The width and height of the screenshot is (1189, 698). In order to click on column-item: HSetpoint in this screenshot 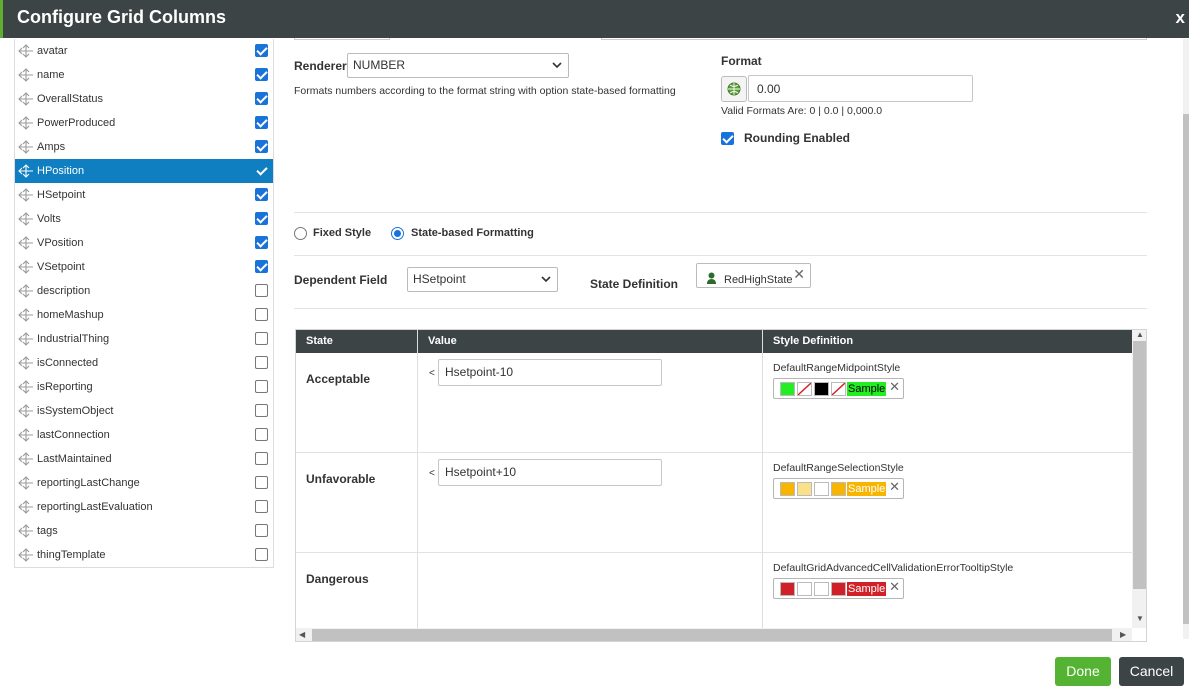, I will do `click(144, 195)`.